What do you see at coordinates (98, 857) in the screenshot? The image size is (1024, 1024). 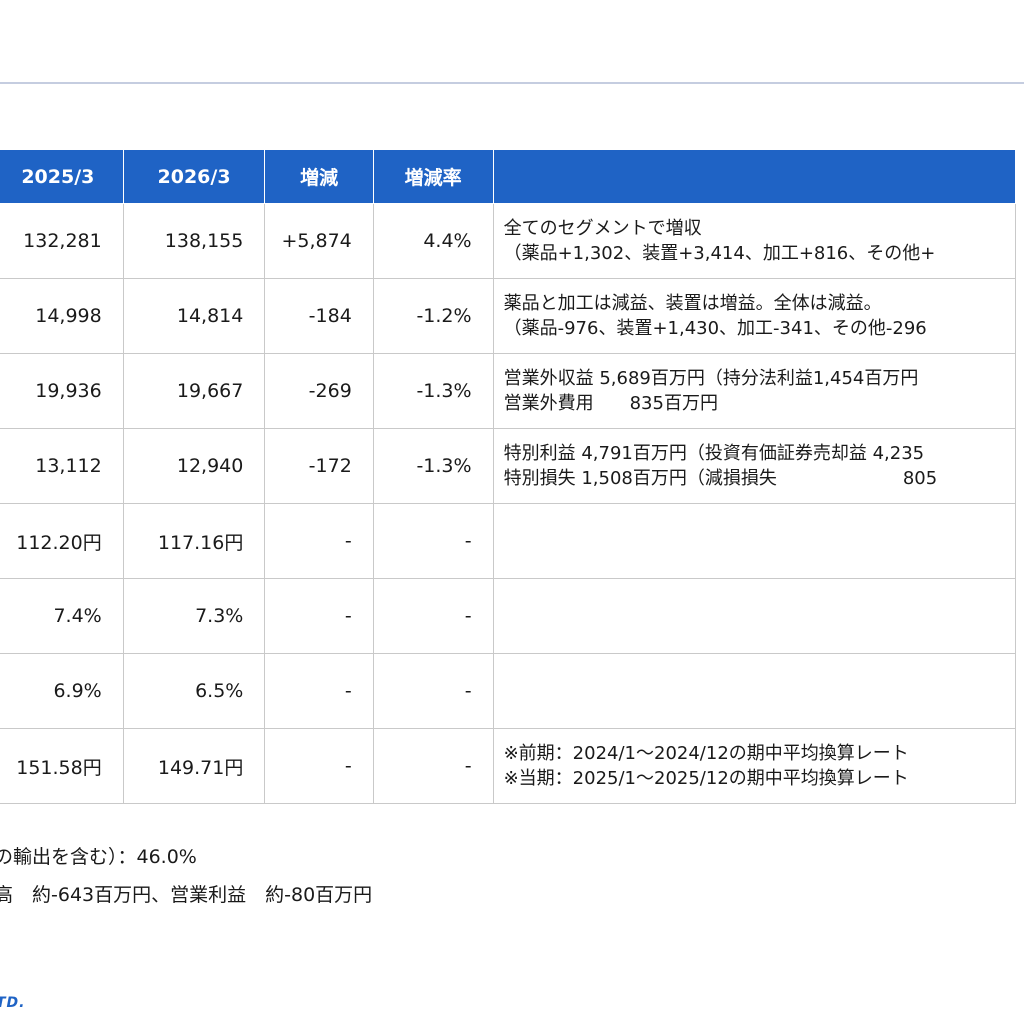 I see `footer-note-export-ratio: の輸出を含む）：46.0%` at bounding box center [98, 857].